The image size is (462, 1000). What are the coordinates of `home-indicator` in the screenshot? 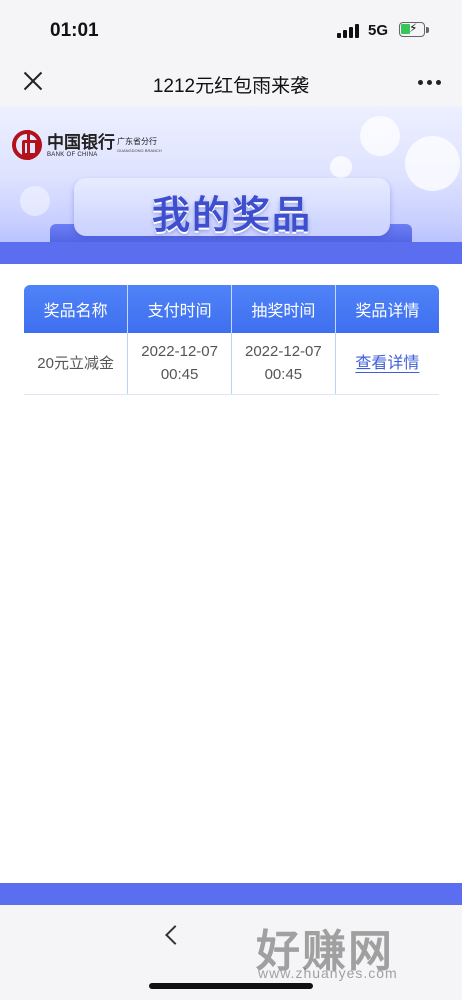 It's located at (231, 986).